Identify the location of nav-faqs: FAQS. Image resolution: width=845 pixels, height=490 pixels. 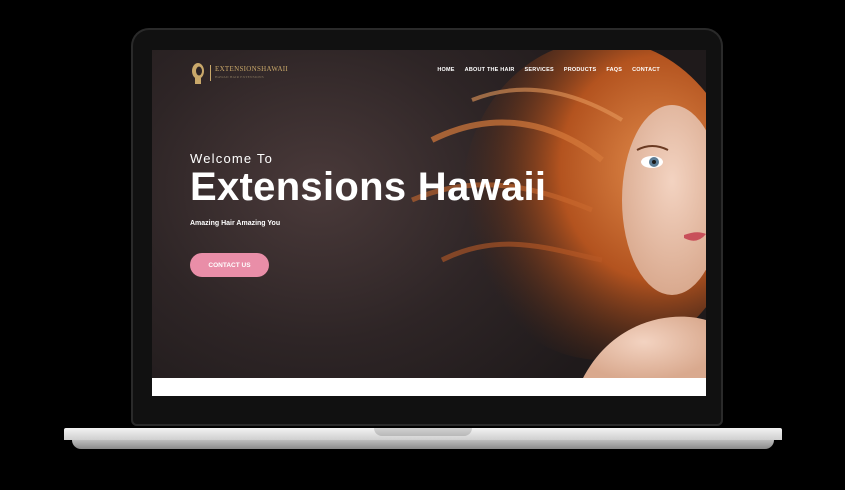
(614, 70).